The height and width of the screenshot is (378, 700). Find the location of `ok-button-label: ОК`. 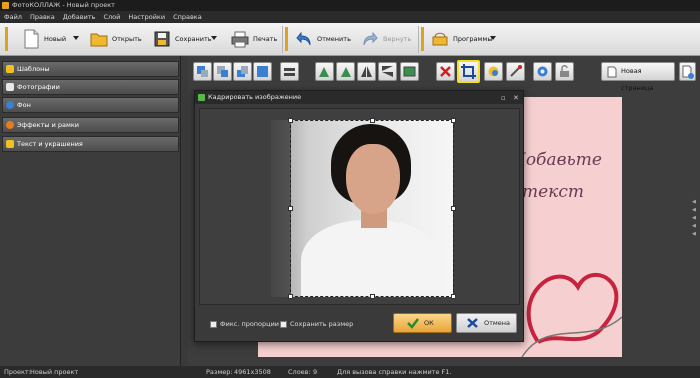

ok-button-label: ОК is located at coordinates (429, 323).